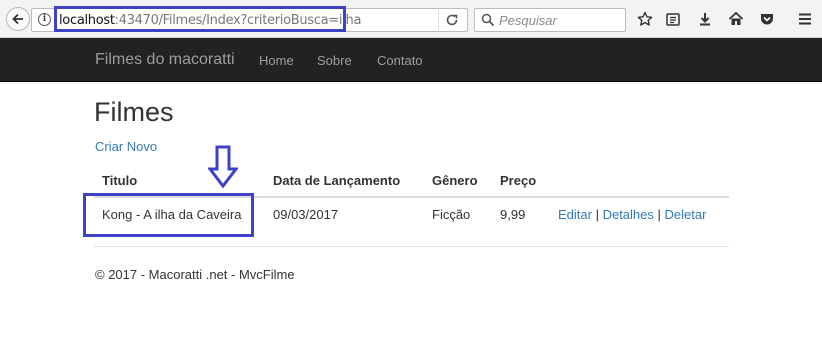 The image size is (822, 350). What do you see at coordinates (451, 214) in the screenshot?
I see `cell-genero: Ficção` at bounding box center [451, 214].